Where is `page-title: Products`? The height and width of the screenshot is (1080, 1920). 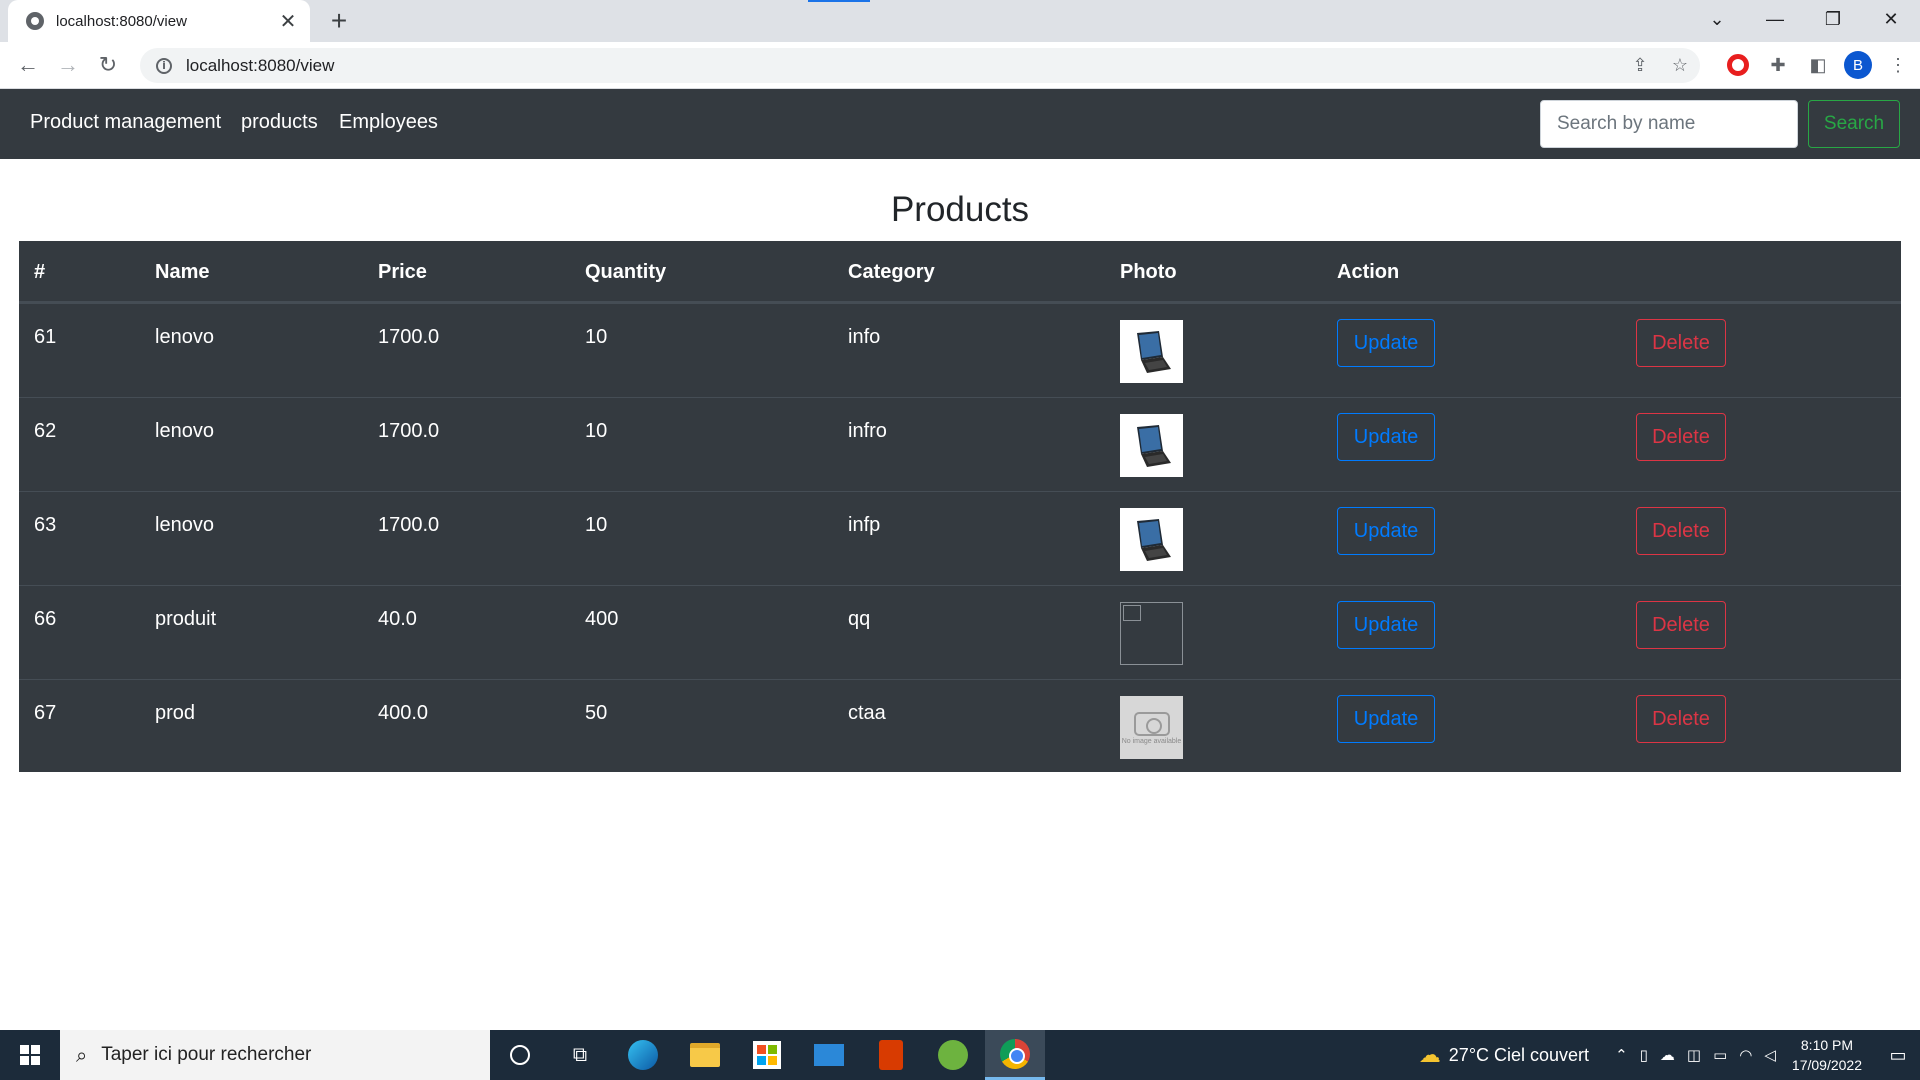 page-title: Products is located at coordinates (960, 209).